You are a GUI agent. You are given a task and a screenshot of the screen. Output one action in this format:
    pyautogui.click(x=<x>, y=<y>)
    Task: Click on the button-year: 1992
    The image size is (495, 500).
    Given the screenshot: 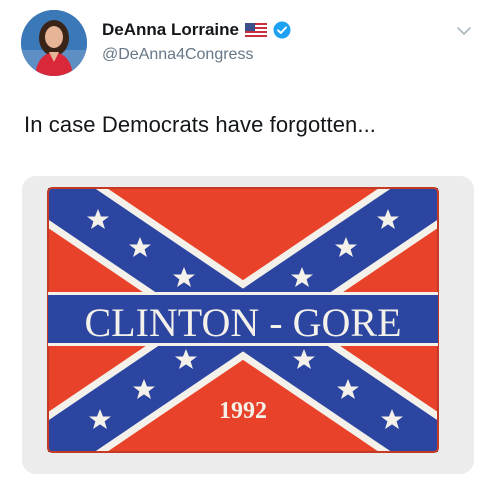 What is the action you would take?
    pyautogui.click(x=243, y=411)
    